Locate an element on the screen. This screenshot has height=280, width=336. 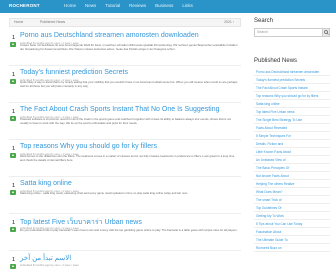
published-news-link: Porno aus Deutschland streamen amorosten is located at coordinates (292, 72).